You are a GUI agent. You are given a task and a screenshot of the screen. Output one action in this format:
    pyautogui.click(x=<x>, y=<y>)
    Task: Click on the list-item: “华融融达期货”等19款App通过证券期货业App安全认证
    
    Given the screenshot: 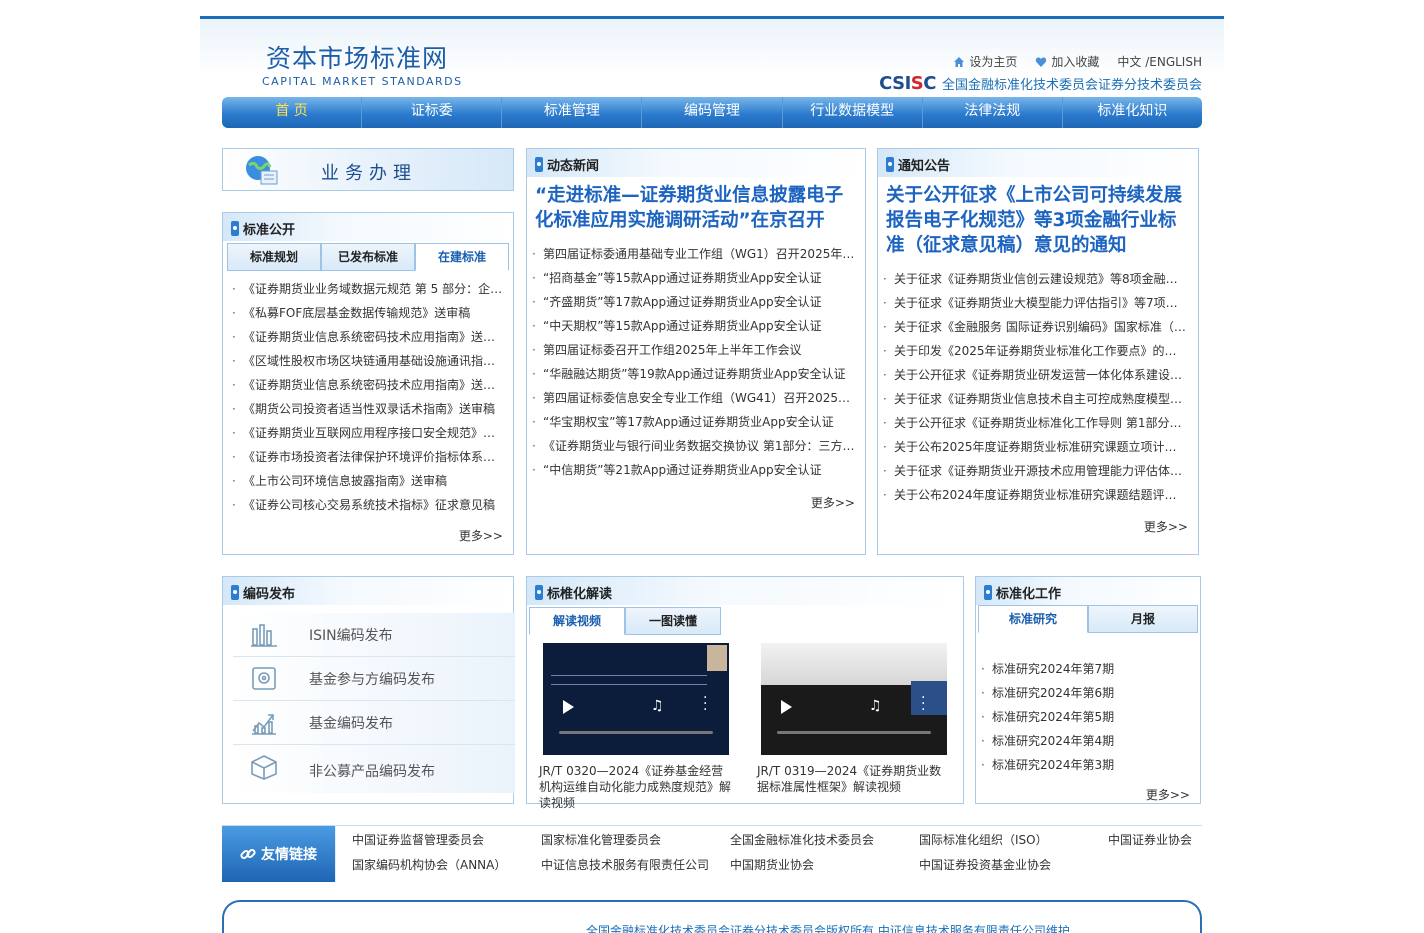 What is the action you would take?
    pyautogui.click(x=693, y=374)
    